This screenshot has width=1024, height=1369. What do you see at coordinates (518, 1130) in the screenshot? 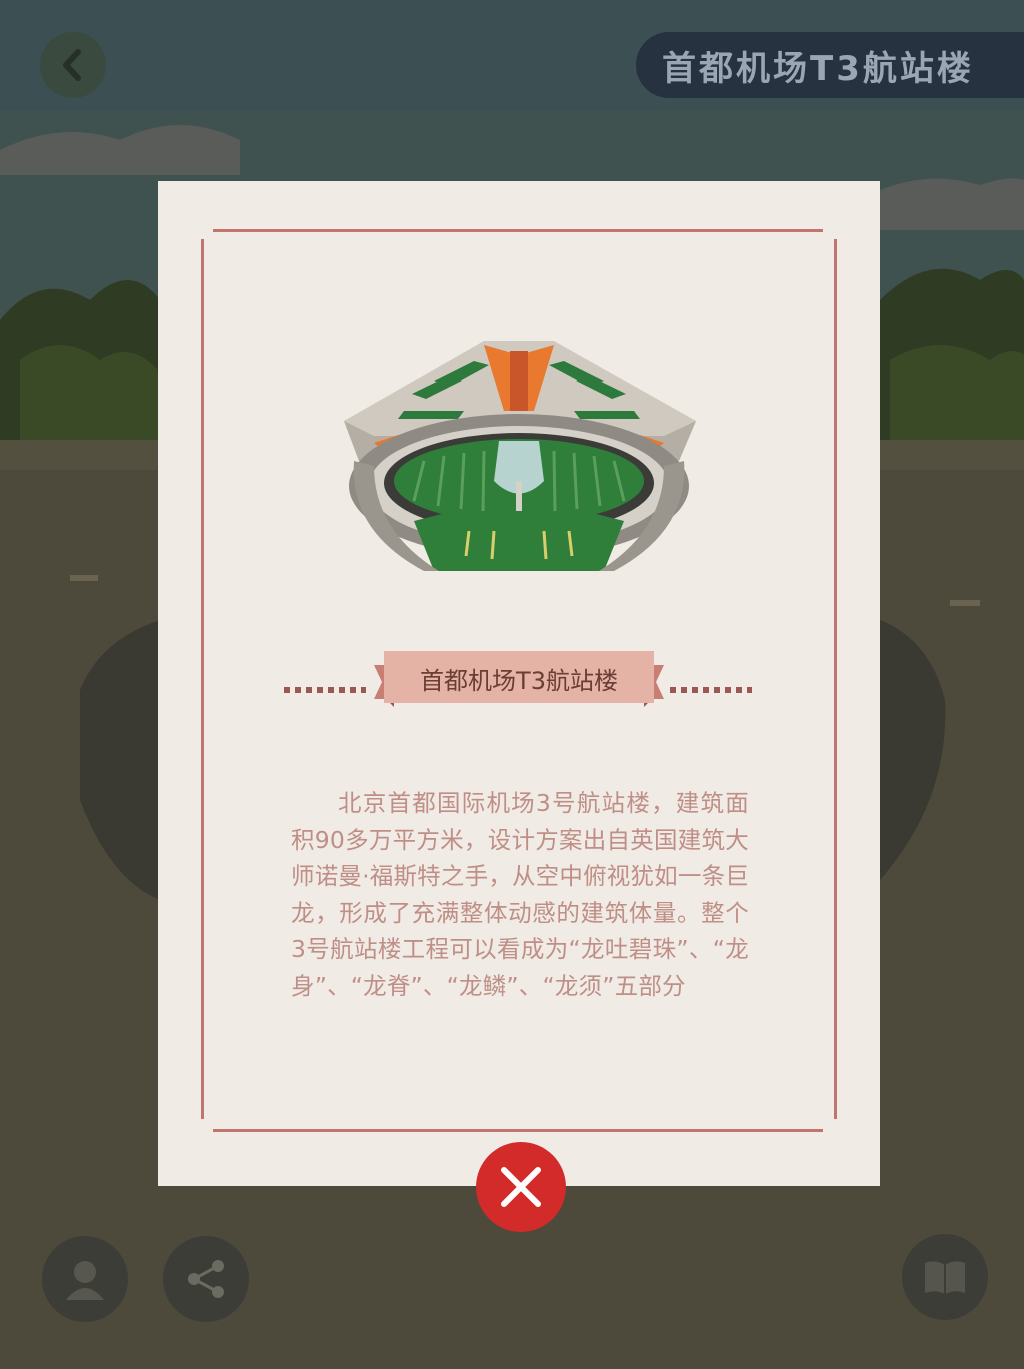
I see `frame-bottom-line` at bounding box center [518, 1130].